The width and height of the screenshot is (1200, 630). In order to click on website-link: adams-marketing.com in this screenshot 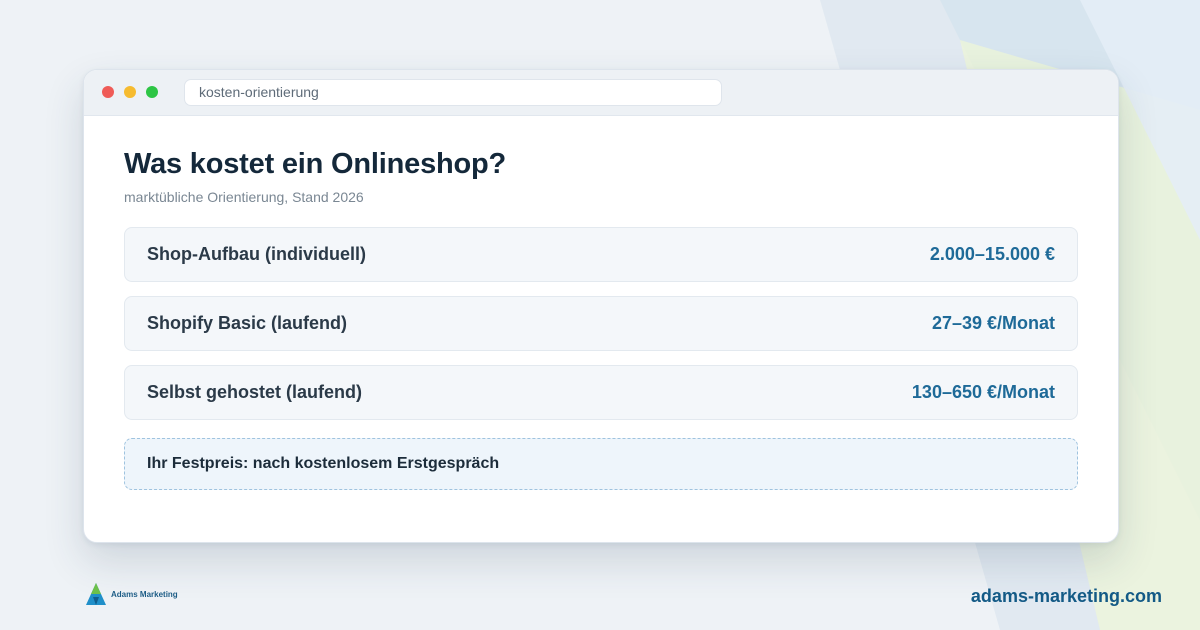, I will do `click(1066, 596)`.